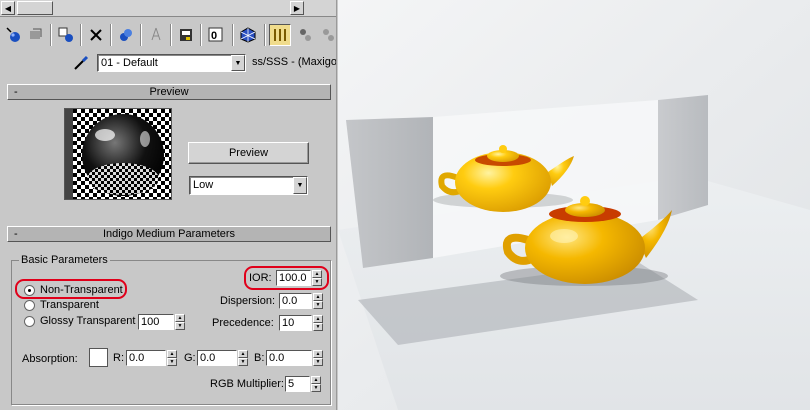 The image size is (810, 410). What do you see at coordinates (81, 290) in the screenshot?
I see `non-transparent-label: Non-Transparent` at bounding box center [81, 290].